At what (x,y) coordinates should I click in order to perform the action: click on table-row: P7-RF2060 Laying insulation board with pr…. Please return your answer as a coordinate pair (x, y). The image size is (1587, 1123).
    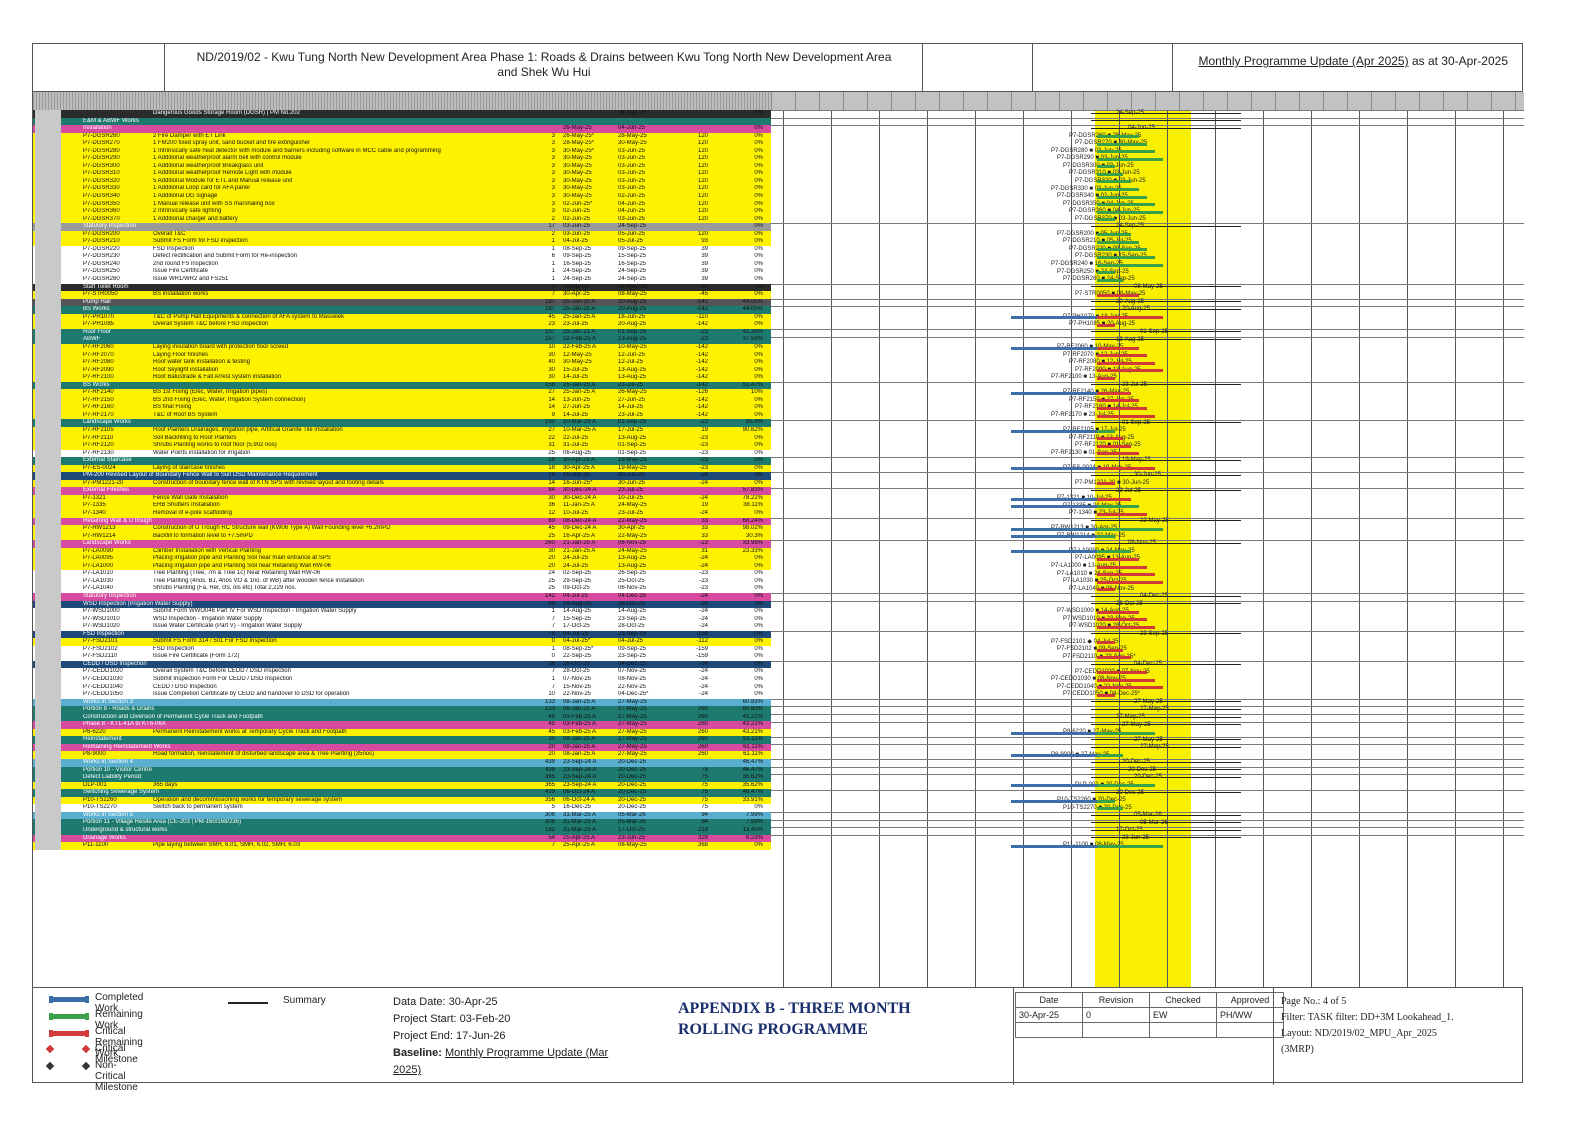
    Looking at the image, I should click on (402, 347).